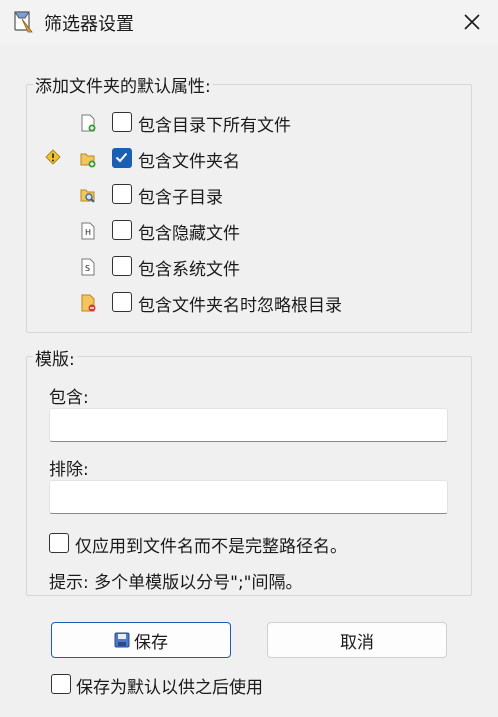 The width and height of the screenshot is (498, 717). I want to click on window-title: 筛选器设置, so click(89, 24).